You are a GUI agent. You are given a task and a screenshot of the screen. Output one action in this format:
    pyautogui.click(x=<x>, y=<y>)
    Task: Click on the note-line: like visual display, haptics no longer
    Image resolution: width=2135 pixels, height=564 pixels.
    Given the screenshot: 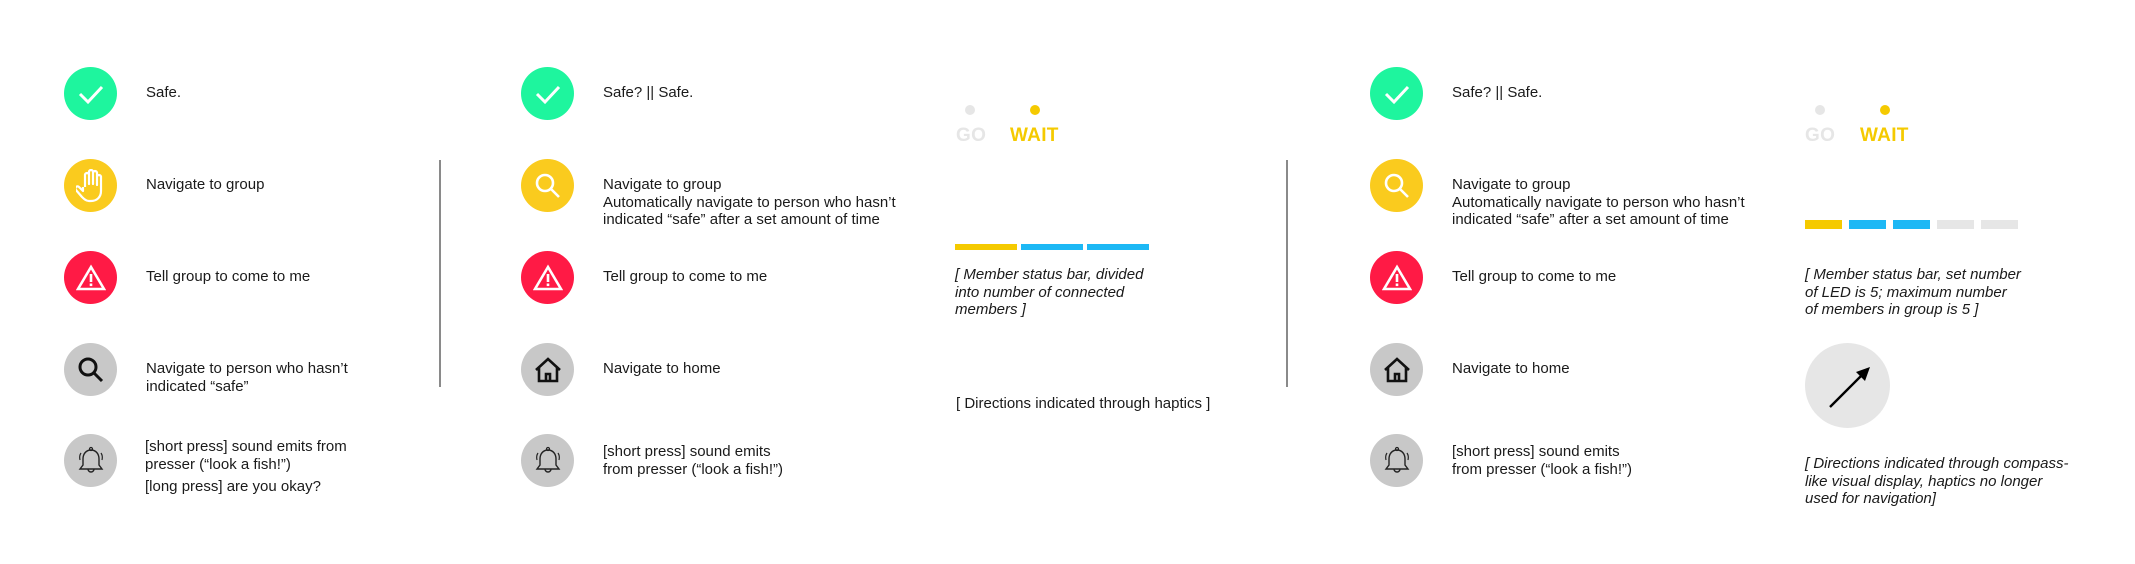 What is the action you would take?
    pyautogui.click(x=1924, y=481)
    